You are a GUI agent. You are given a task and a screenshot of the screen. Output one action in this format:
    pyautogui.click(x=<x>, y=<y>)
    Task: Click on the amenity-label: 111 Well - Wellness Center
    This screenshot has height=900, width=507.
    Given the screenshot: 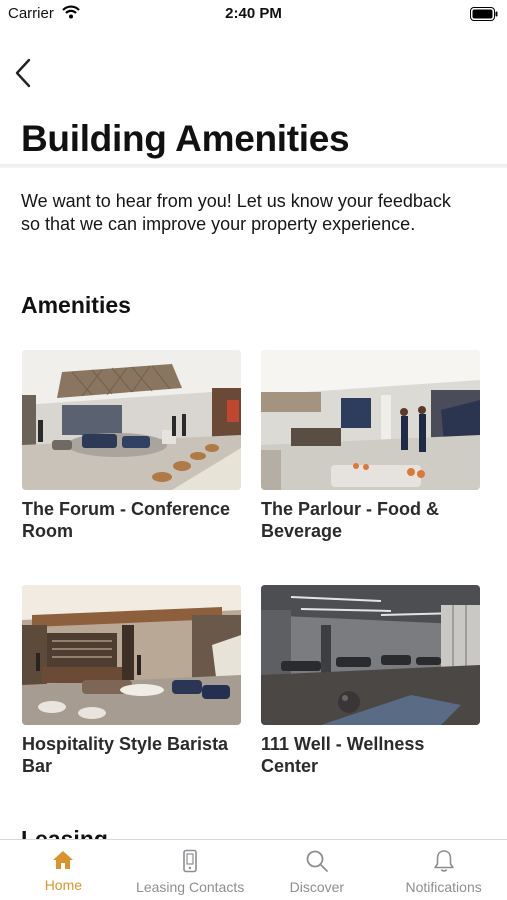 What is the action you would take?
    pyautogui.click(x=343, y=755)
    